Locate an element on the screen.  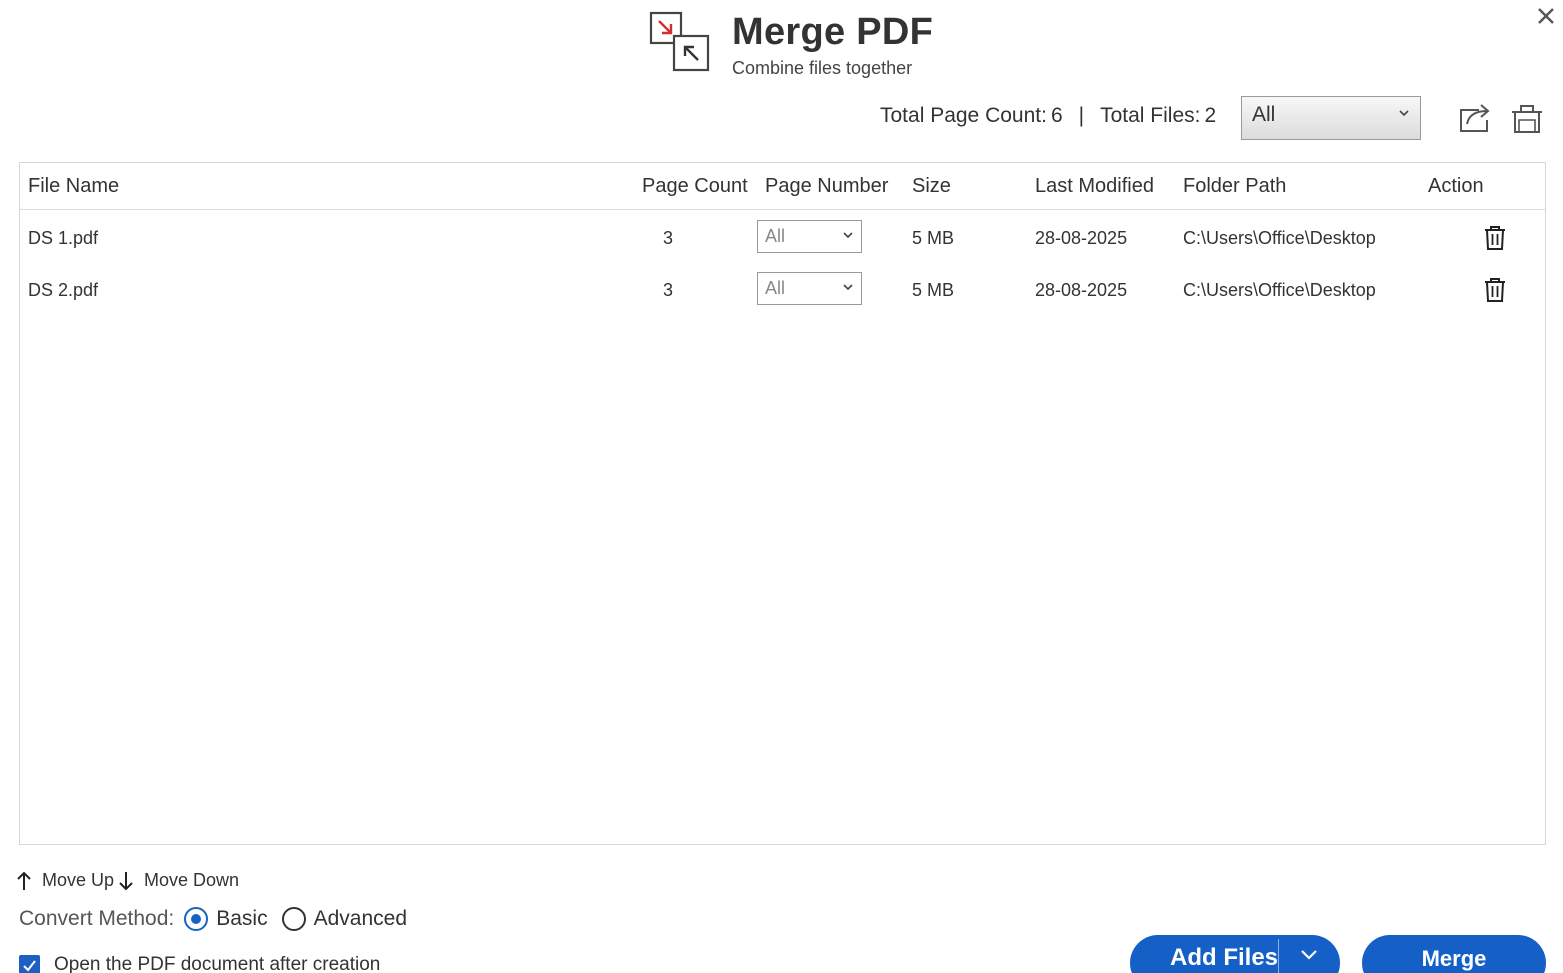
col-page-count: Page Count is located at coordinates (695, 186).